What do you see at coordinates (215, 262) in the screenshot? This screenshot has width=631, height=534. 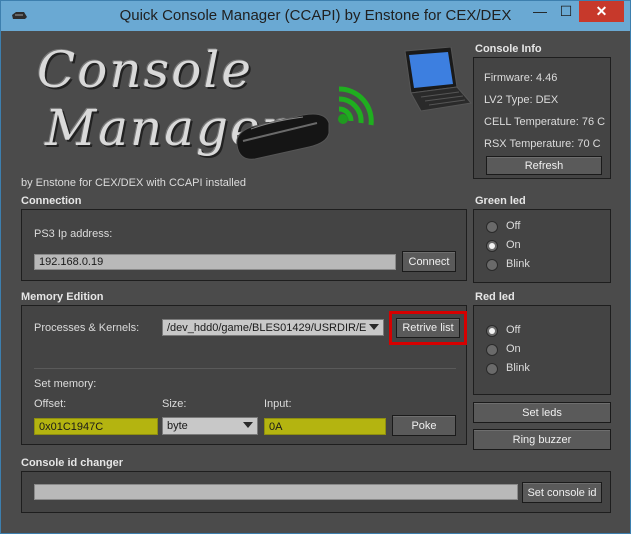 I see `ip-address-input` at bounding box center [215, 262].